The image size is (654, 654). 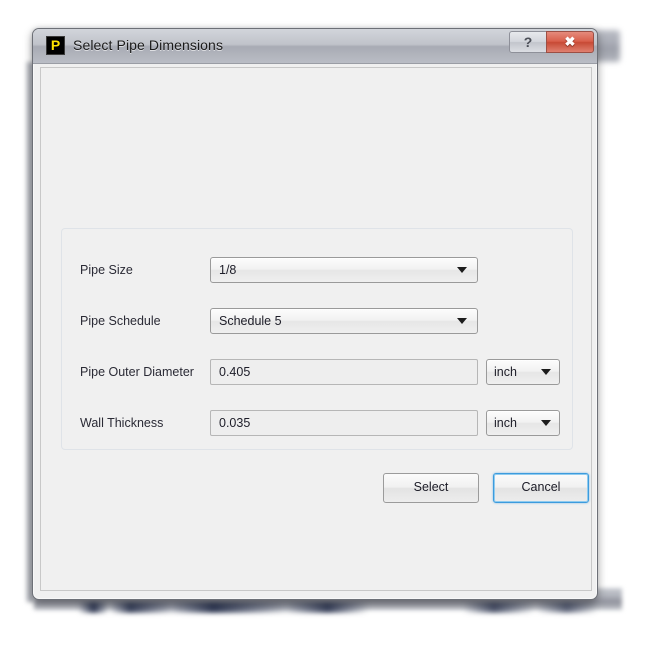 I want to click on row-wall-thickness: Wall Thickness inch, so click(x=317, y=423).